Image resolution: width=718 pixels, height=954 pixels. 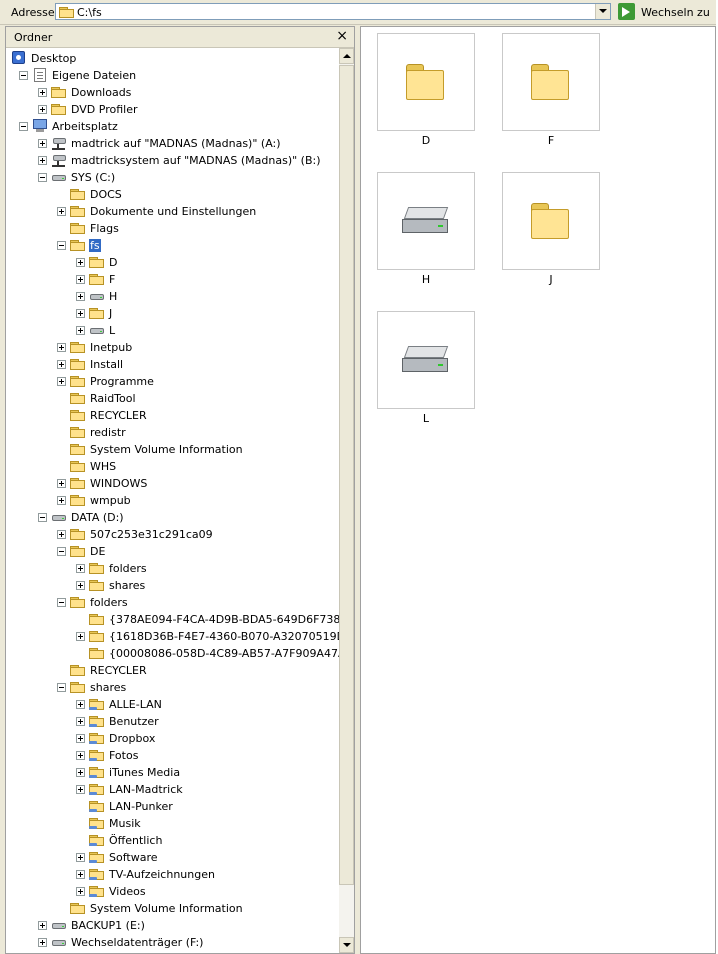 What do you see at coordinates (333, 11) in the screenshot?
I see `address-input: C:\fs` at bounding box center [333, 11].